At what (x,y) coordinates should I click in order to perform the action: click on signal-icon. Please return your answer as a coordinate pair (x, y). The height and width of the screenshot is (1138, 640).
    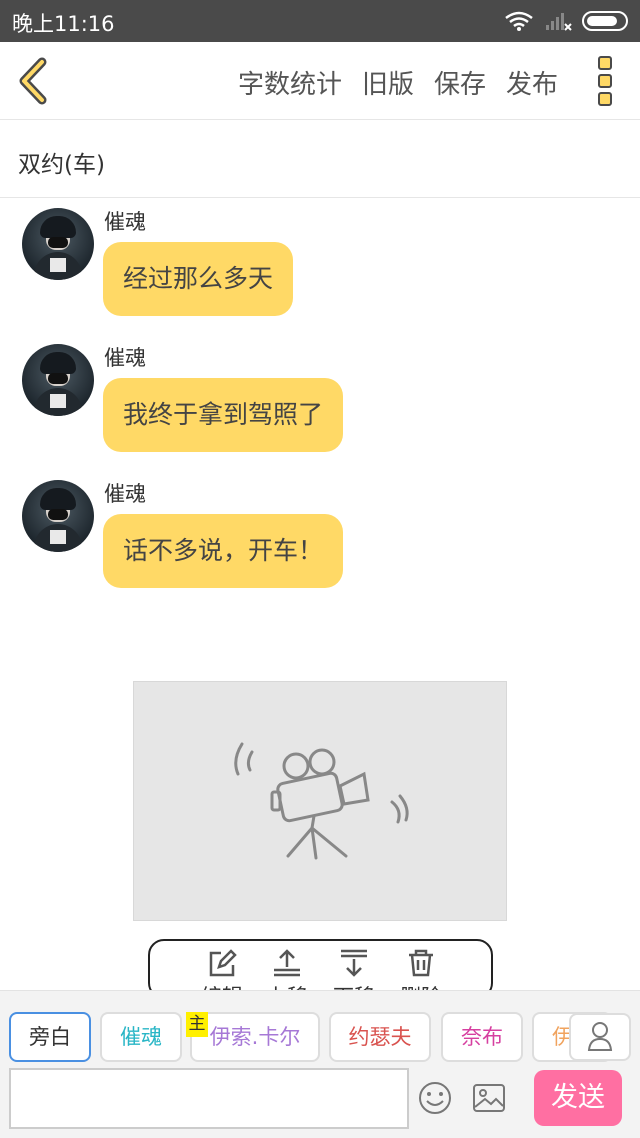
    Looking at the image, I should click on (559, 22).